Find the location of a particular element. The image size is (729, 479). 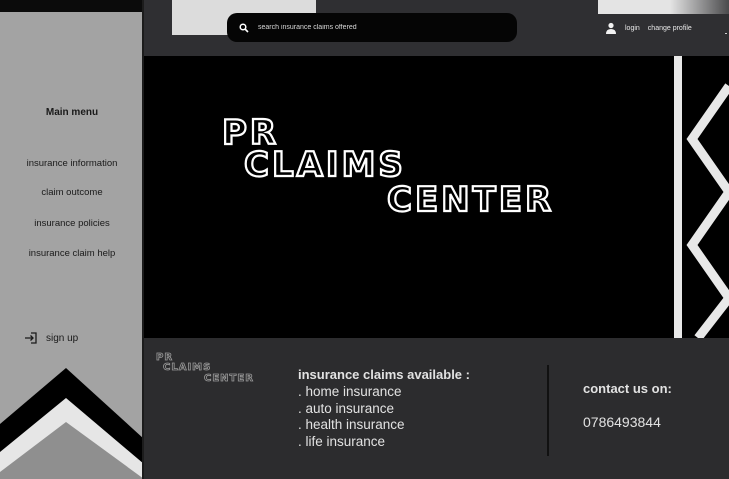

claims-item-health: . health insurance is located at coordinates (351, 425).